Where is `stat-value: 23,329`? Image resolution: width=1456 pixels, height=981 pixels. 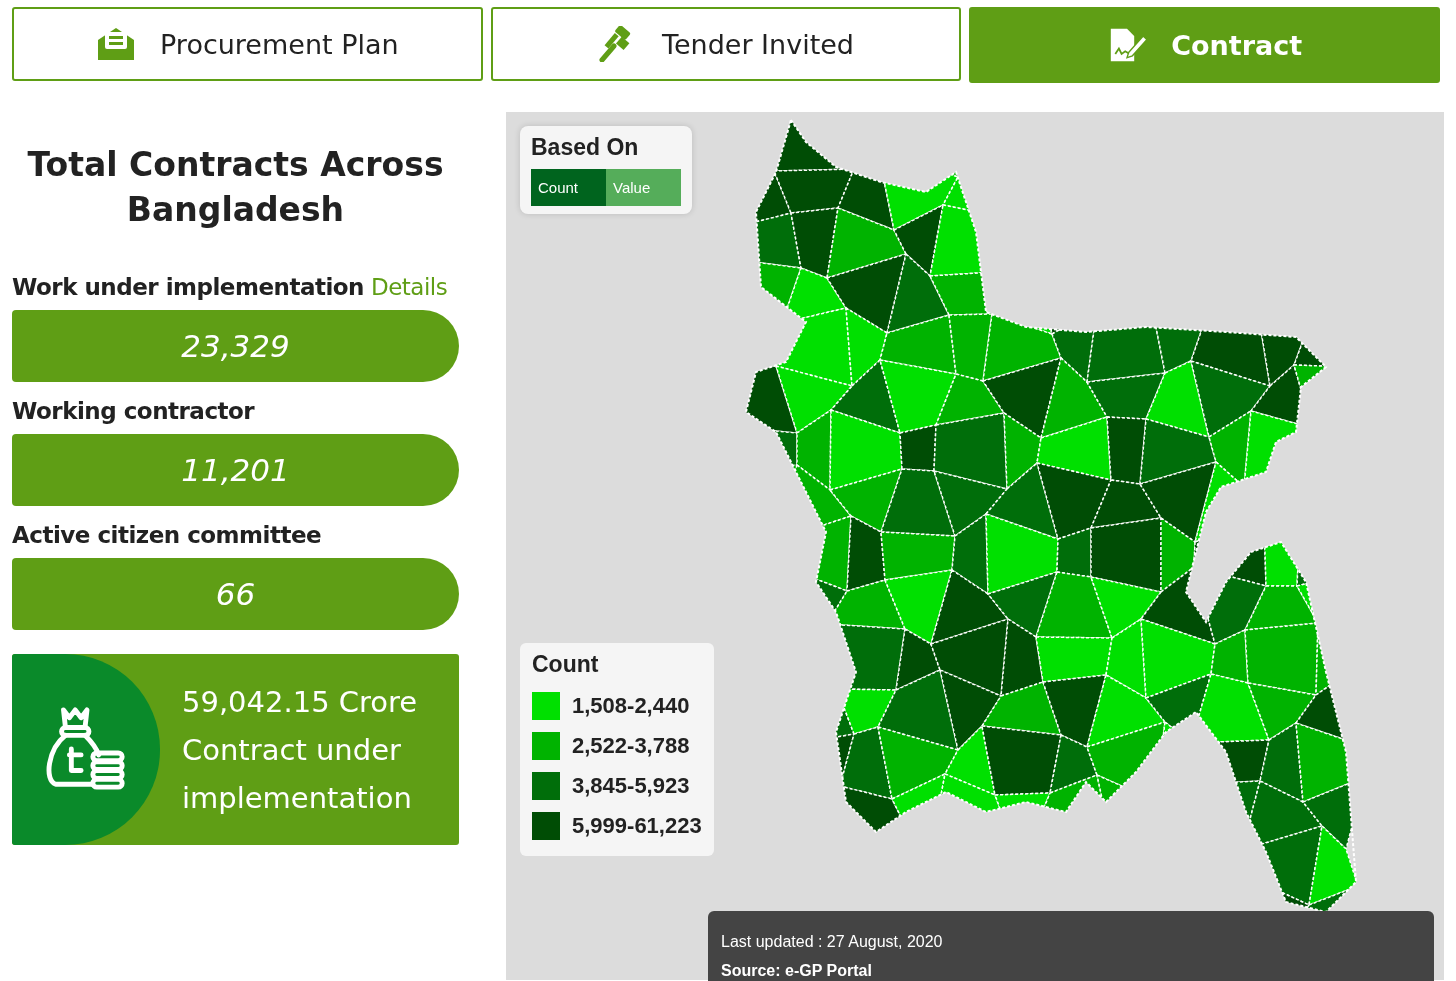 stat-value: 23,329 is located at coordinates (235, 346).